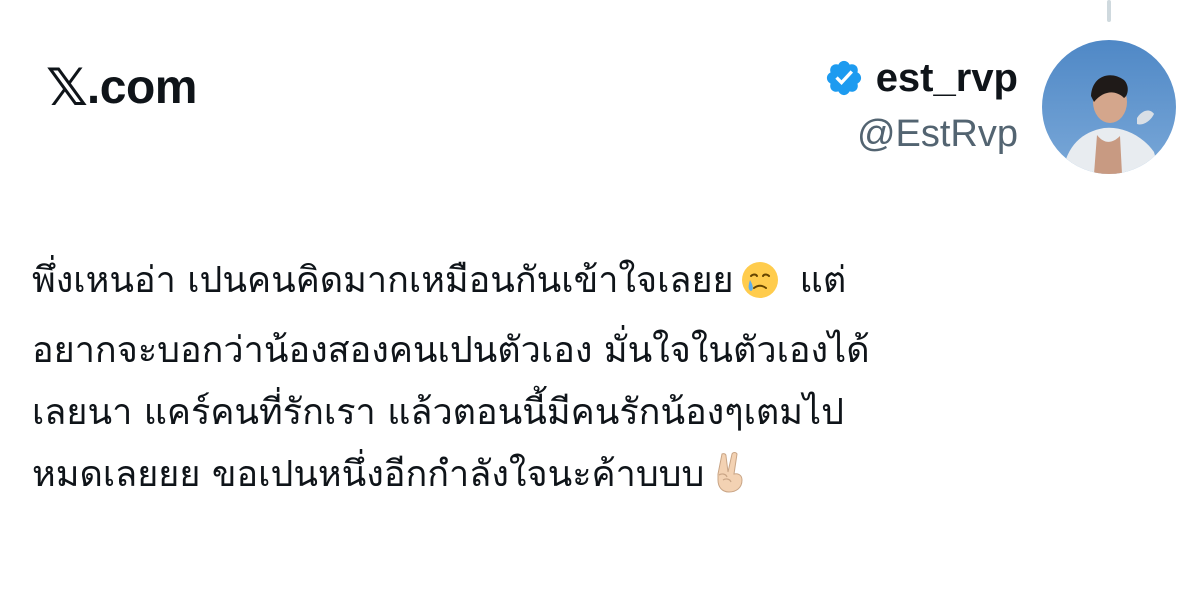 Image resolution: width=1200 pixels, height=598 pixels. Describe the element at coordinates (730, 482) in the screenshot. I see `victory-hand-icon` at that location.